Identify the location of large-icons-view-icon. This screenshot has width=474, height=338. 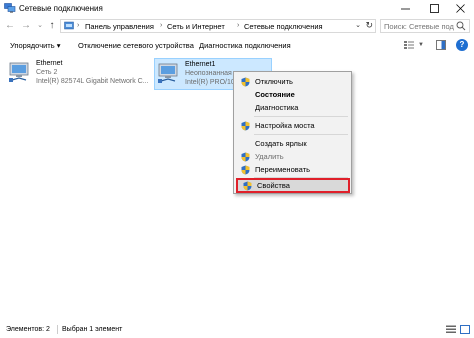
(465, 329).